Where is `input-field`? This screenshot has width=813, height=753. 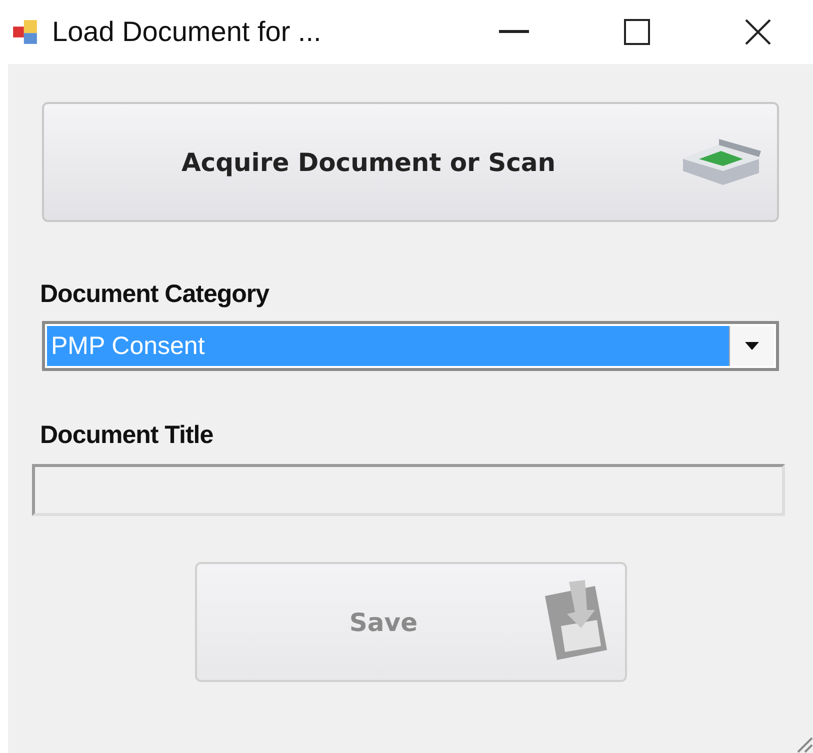 input-field is located at coordinates (408, 490).